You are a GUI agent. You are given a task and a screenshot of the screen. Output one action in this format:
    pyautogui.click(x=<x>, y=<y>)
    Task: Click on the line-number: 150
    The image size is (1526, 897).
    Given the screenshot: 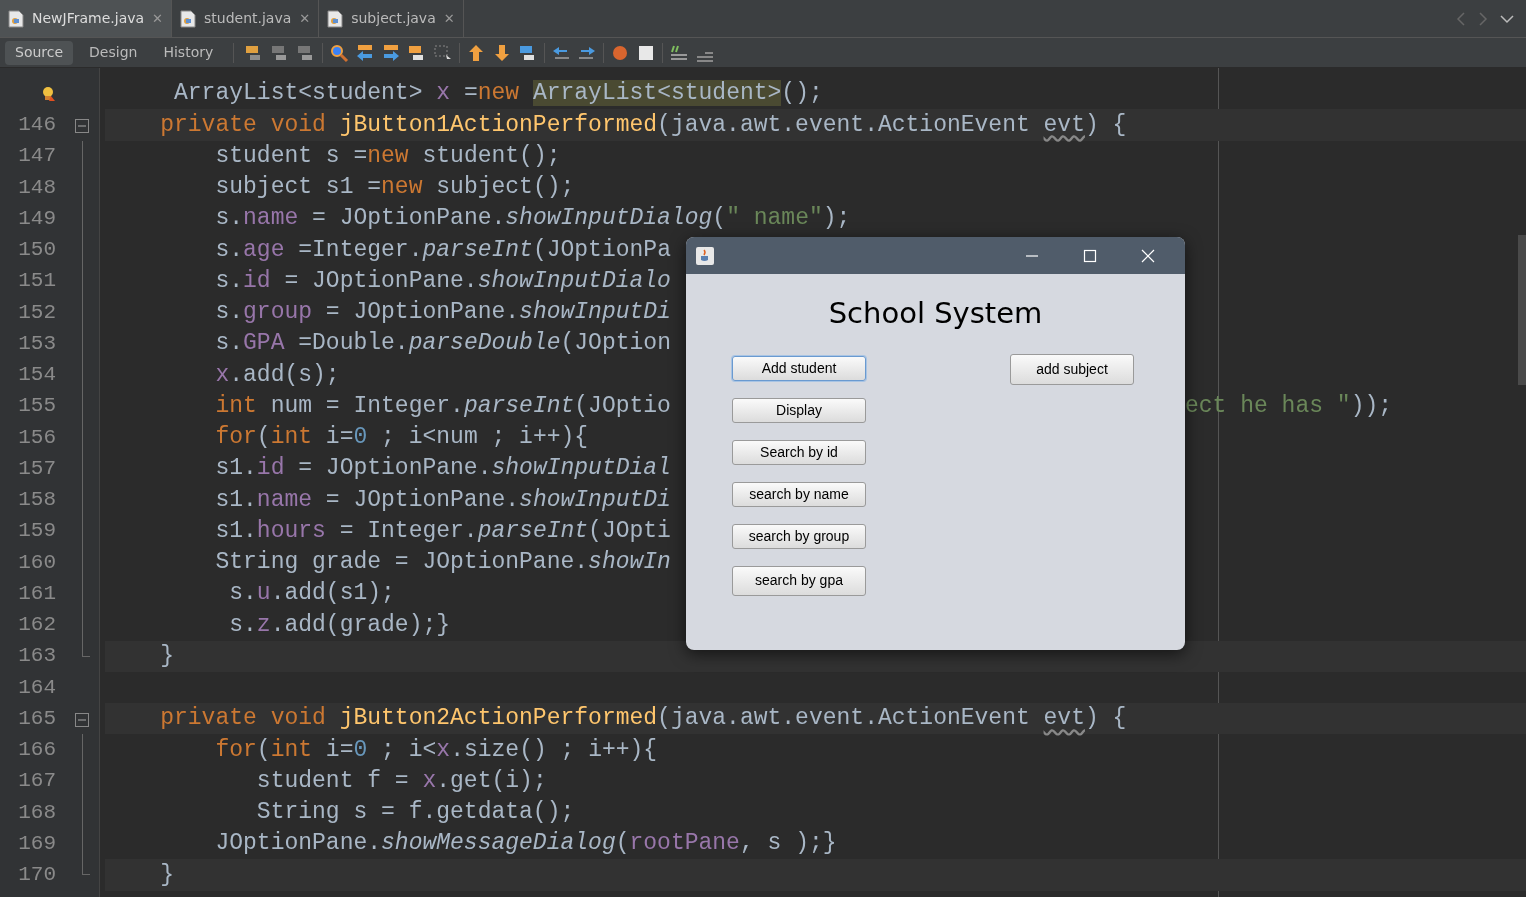 What is the action you would take?
    pyautogui.click(x=37, y=250)
    